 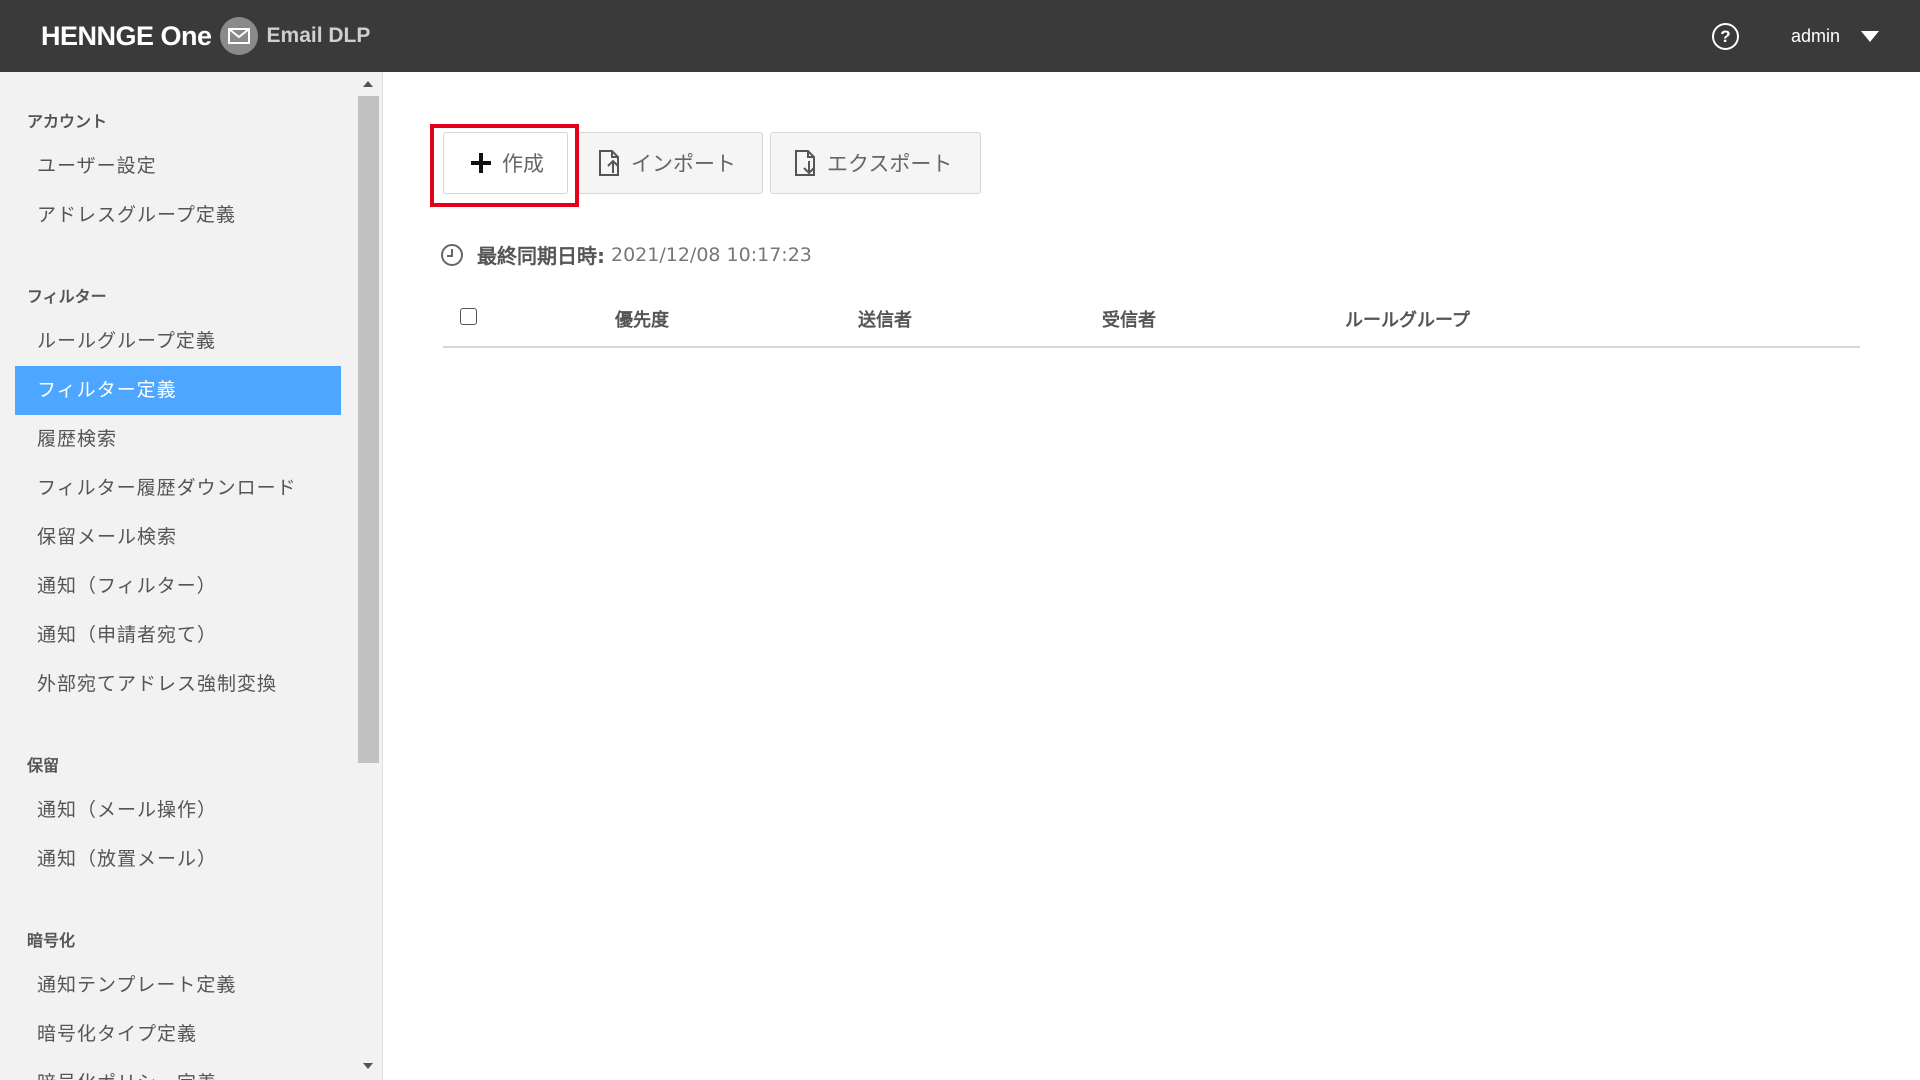 What do you see at coordinates (504, 165) in the screenshot?
I see `create-button-highlight` at bounding box center [504, 165].